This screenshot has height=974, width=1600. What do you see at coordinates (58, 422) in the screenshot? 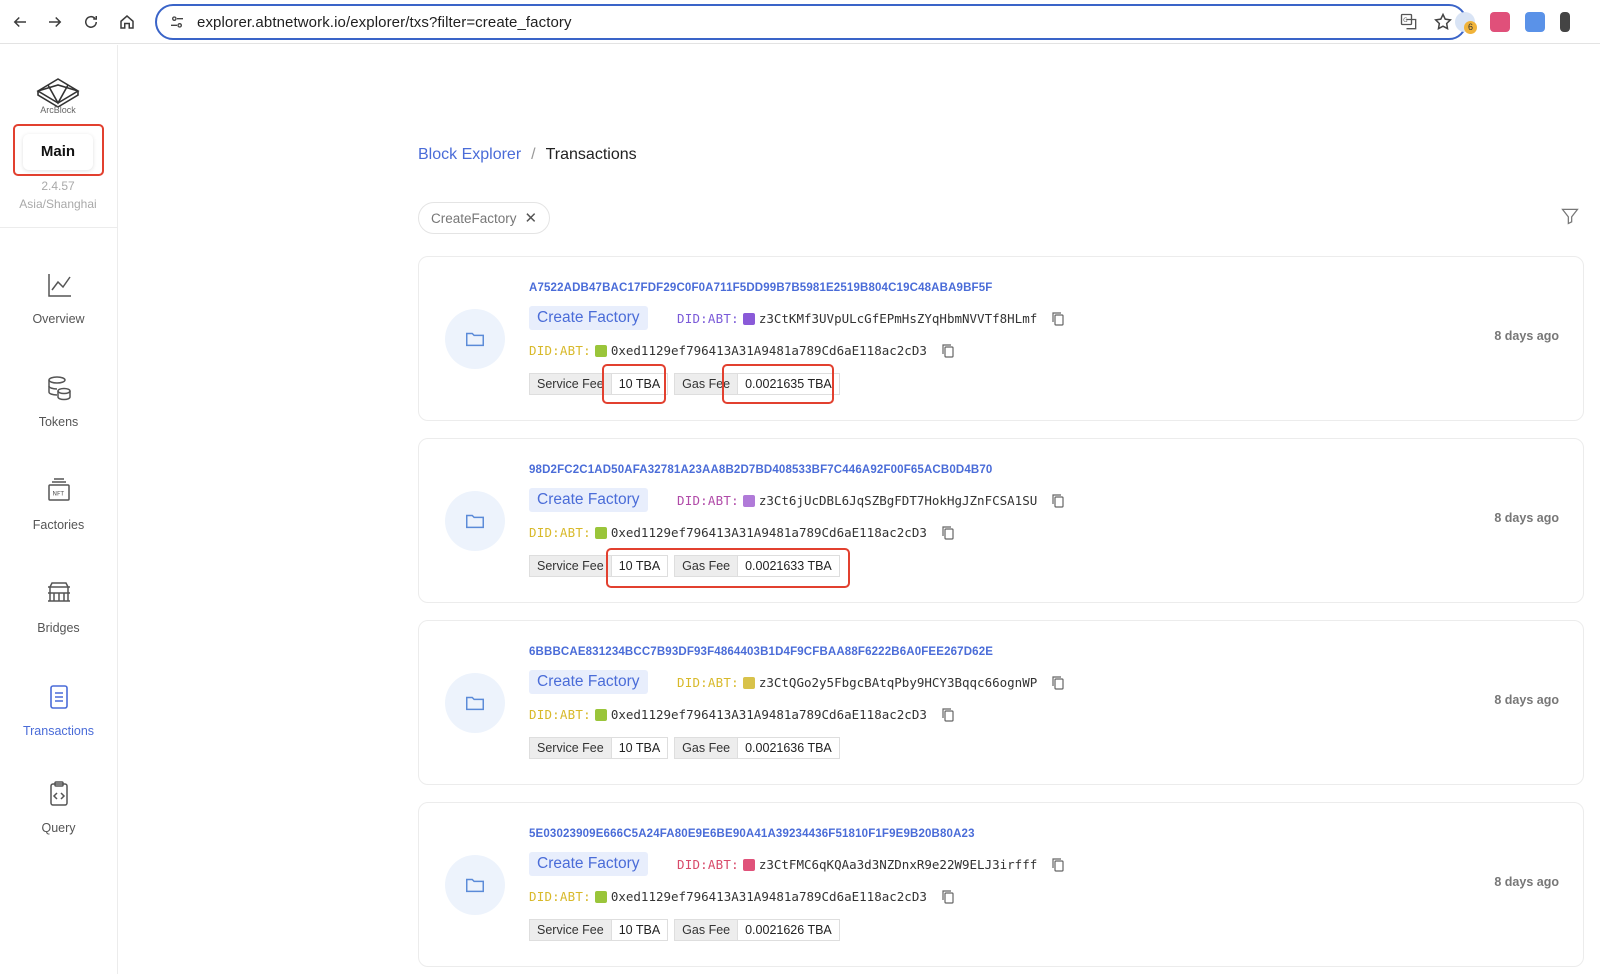
I see `sidebar-item-label: Tokens` at bounding box center [58, 422].